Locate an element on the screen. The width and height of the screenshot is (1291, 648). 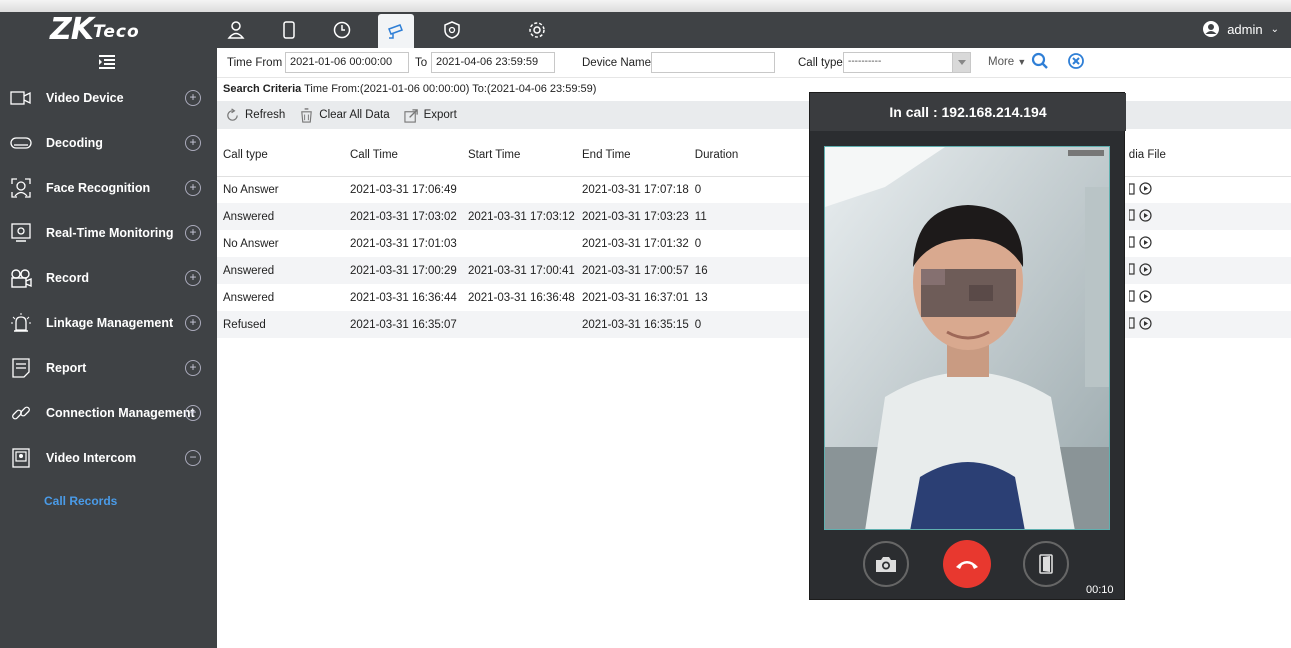
user-menu: admin ⌄ is located at coordinates (1241, 29).